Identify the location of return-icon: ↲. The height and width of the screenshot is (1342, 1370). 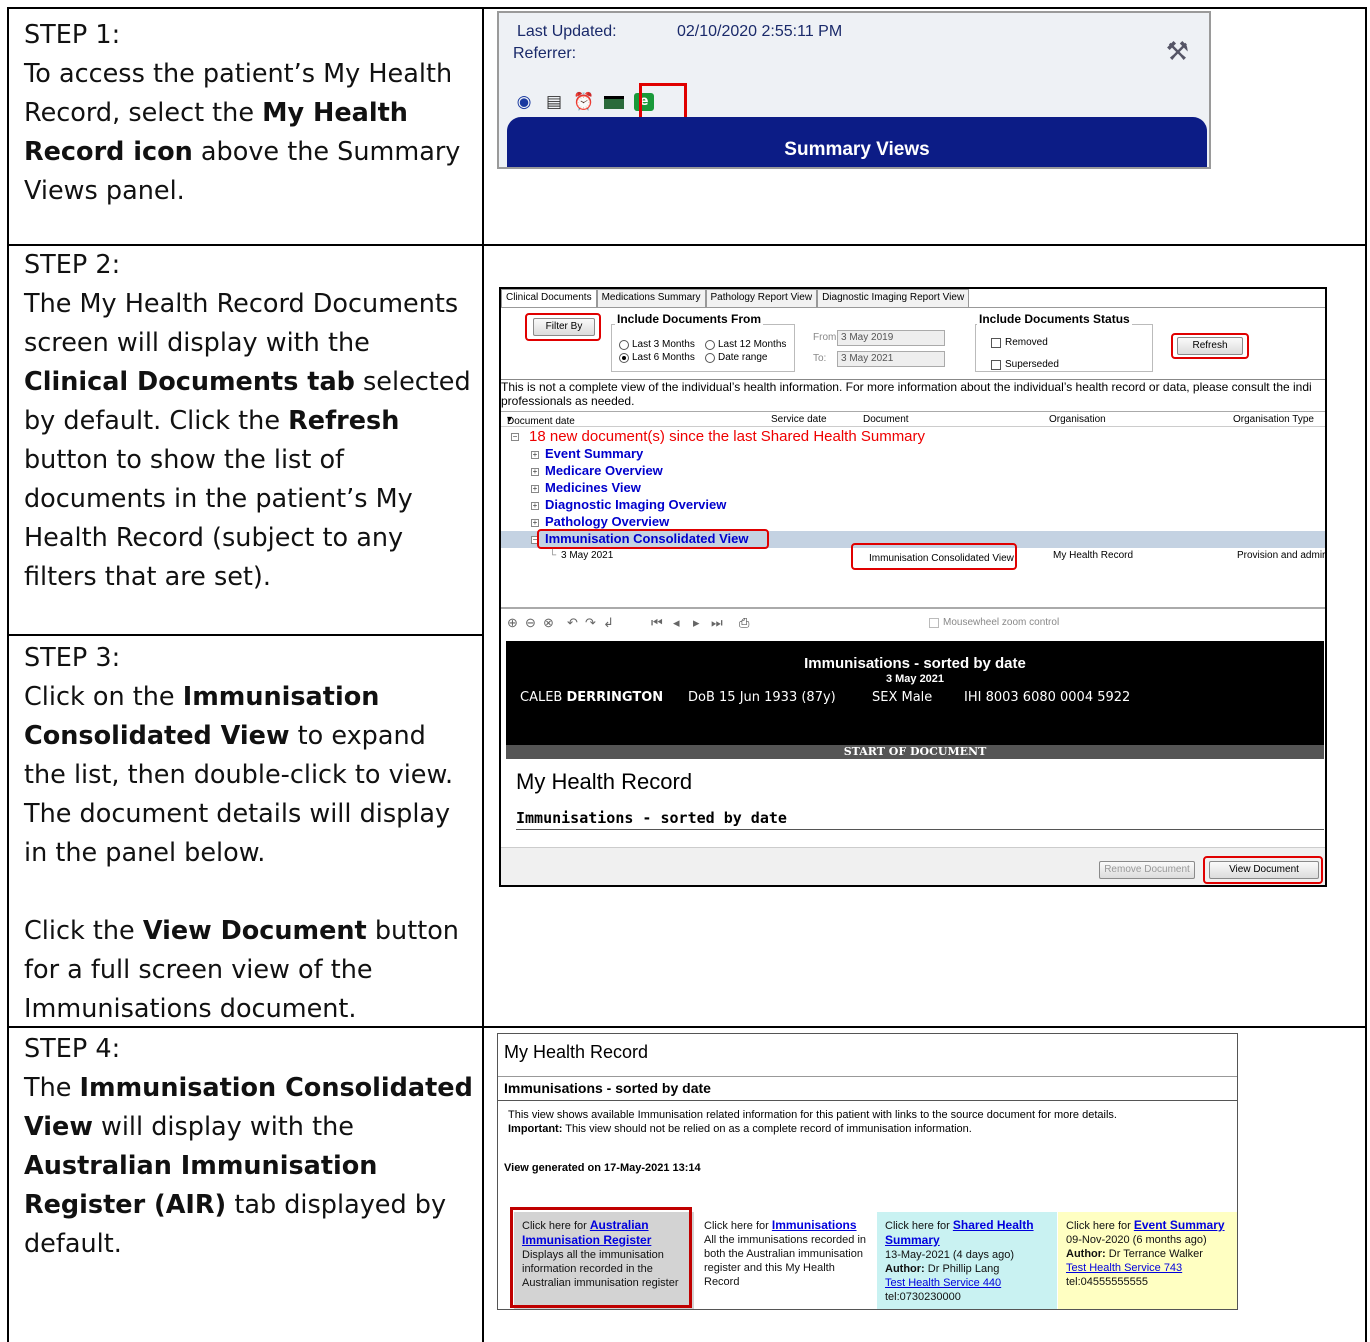
(608, 623).